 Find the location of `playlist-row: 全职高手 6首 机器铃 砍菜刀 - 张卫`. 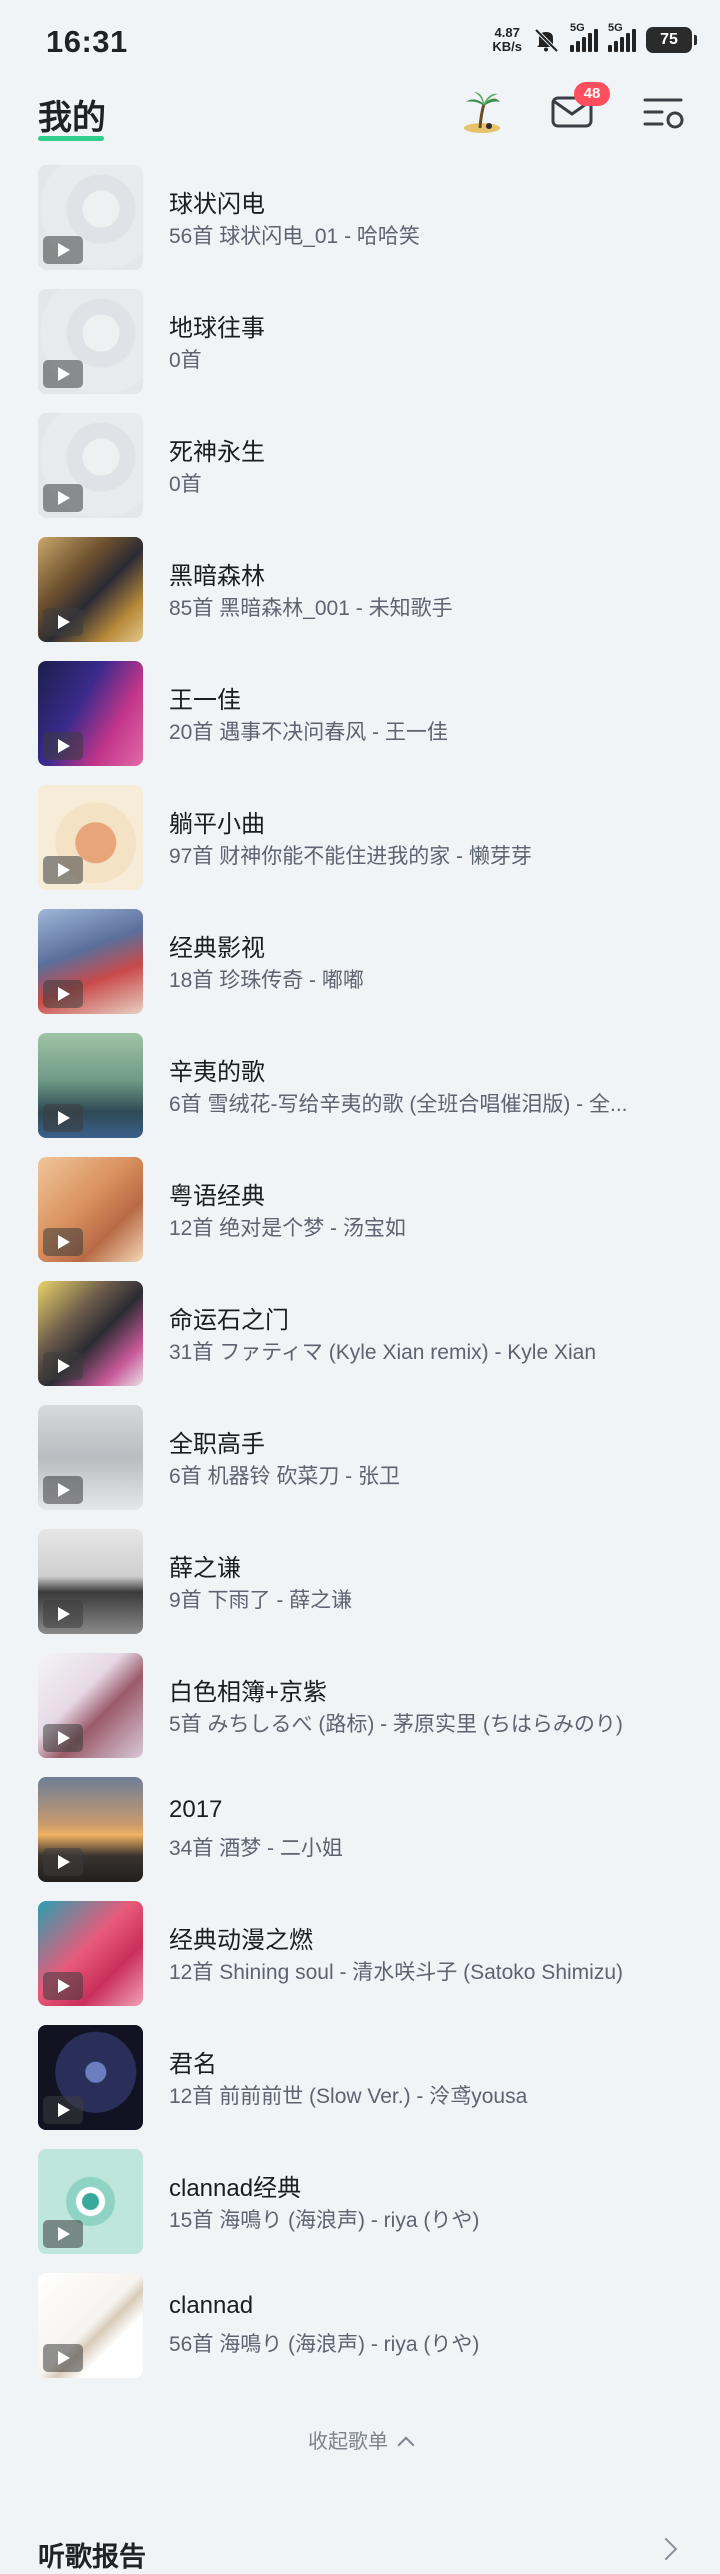

playlist-row: 全职高手 6首 机器铃 砍菜刀 - 张卫 is located at coordinates (360, 1464).